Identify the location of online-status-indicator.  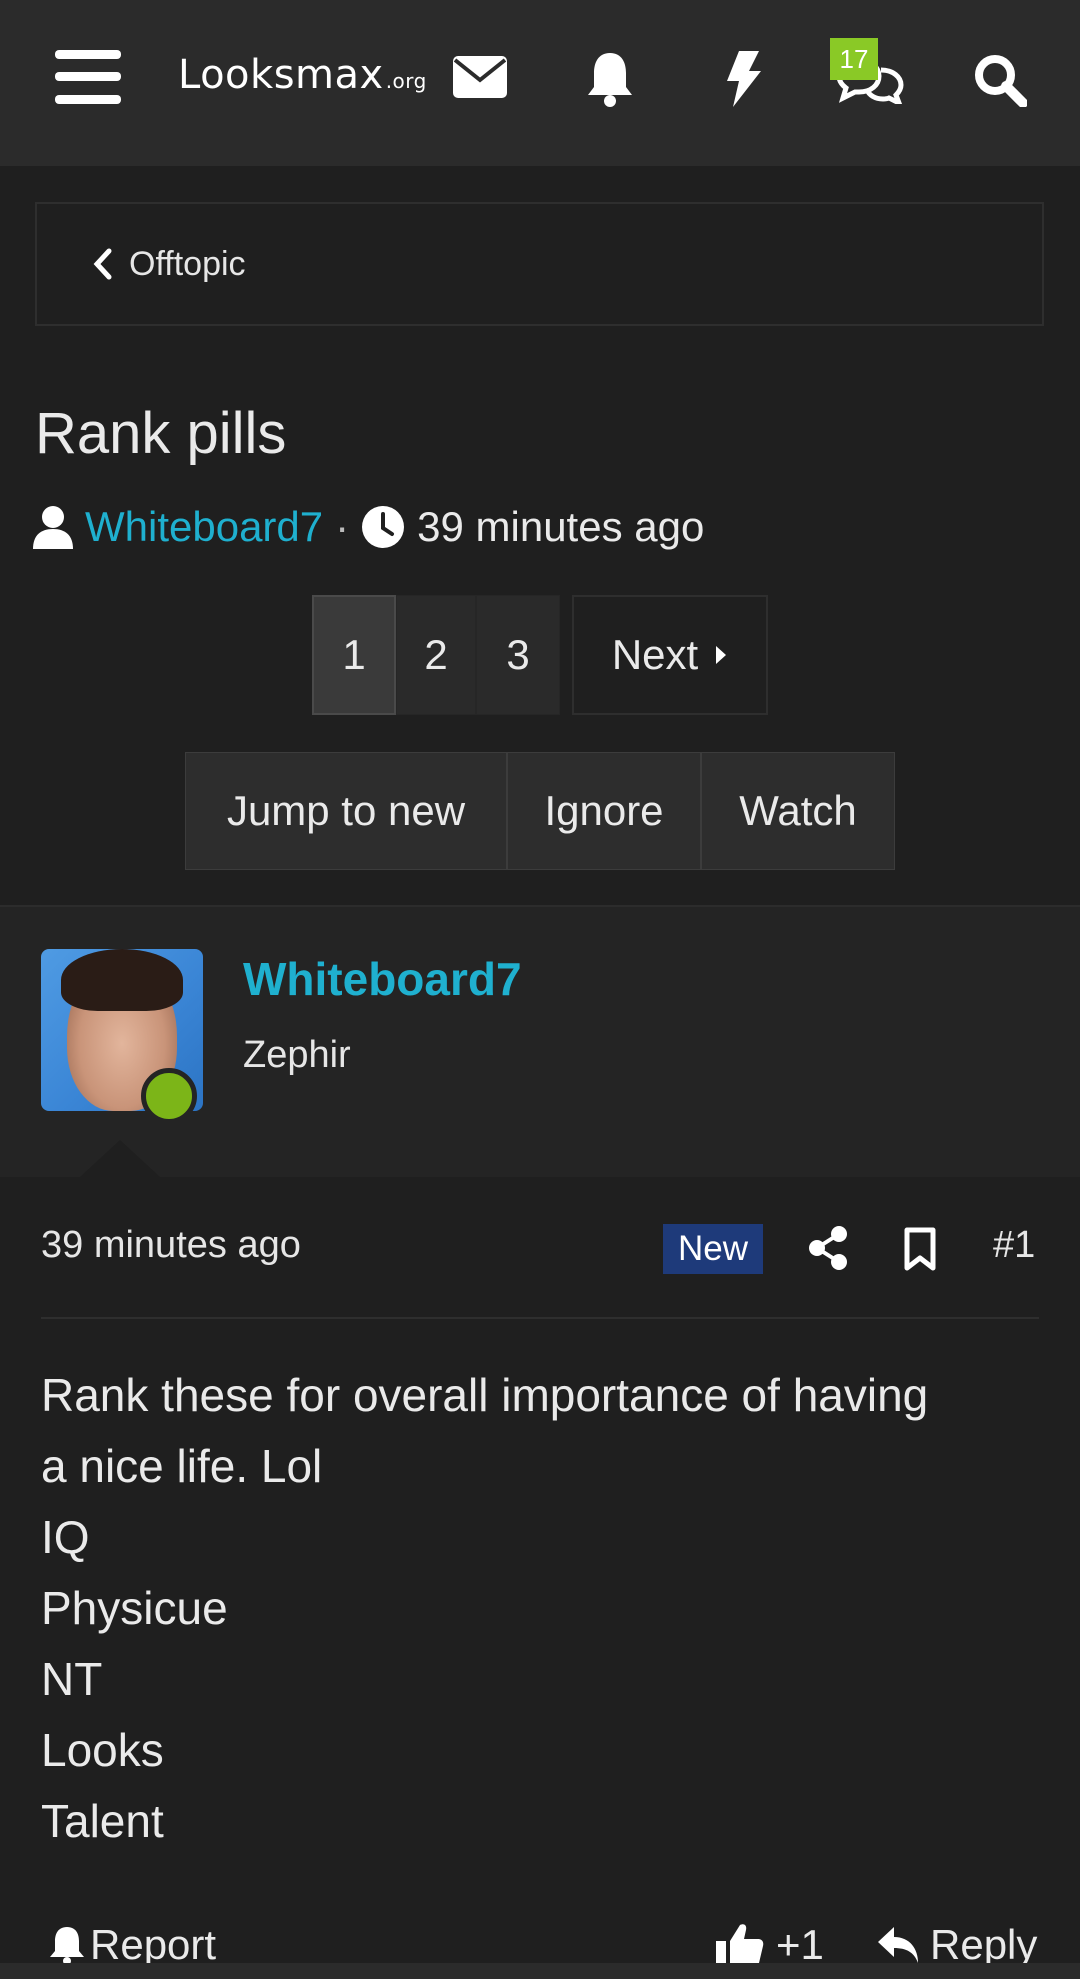
(169, 1096).